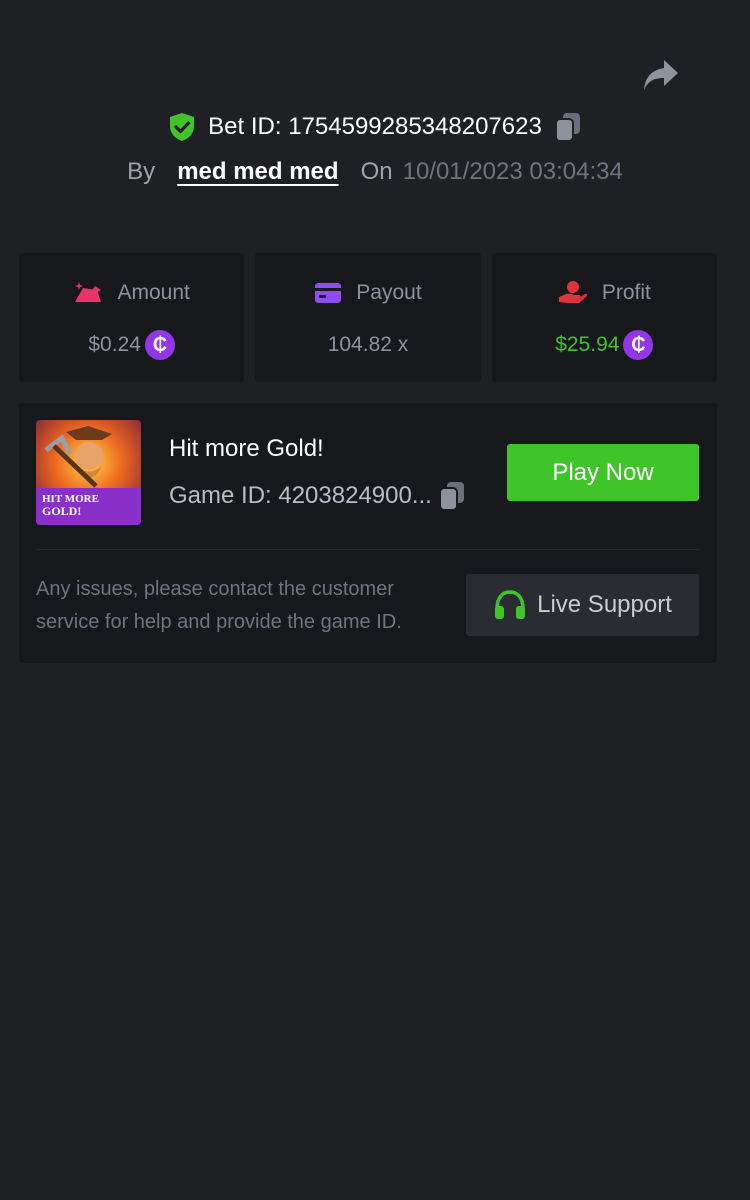  Describe the element at coordinates (246, 448) in the screenshot. I see `game-title: Hit more Gold!` at that location.